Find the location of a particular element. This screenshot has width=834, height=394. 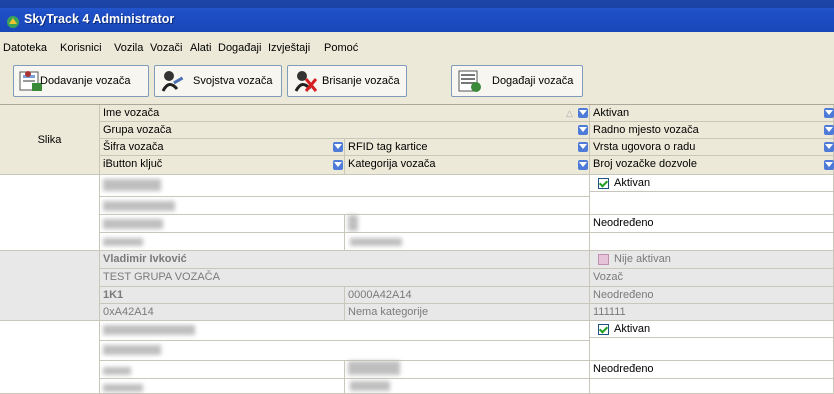

menu-vozaci: Vozači is located at coordinates (166, 48).